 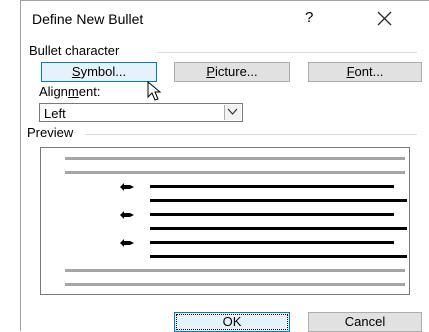 What do you see at coordinates (88, 19) in the screenshot?
I see `dialog-title: Define New Bullet` at bounding box center [88, 19].